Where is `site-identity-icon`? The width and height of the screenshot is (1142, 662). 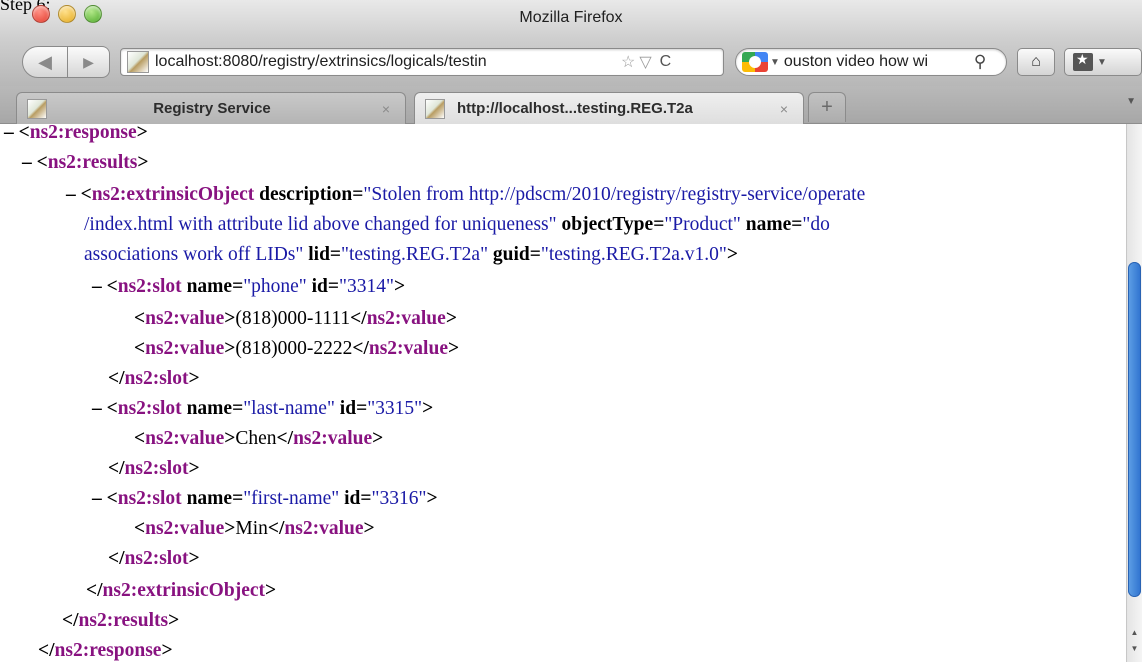 site-identity-icon is located at coordinates (138, 62).